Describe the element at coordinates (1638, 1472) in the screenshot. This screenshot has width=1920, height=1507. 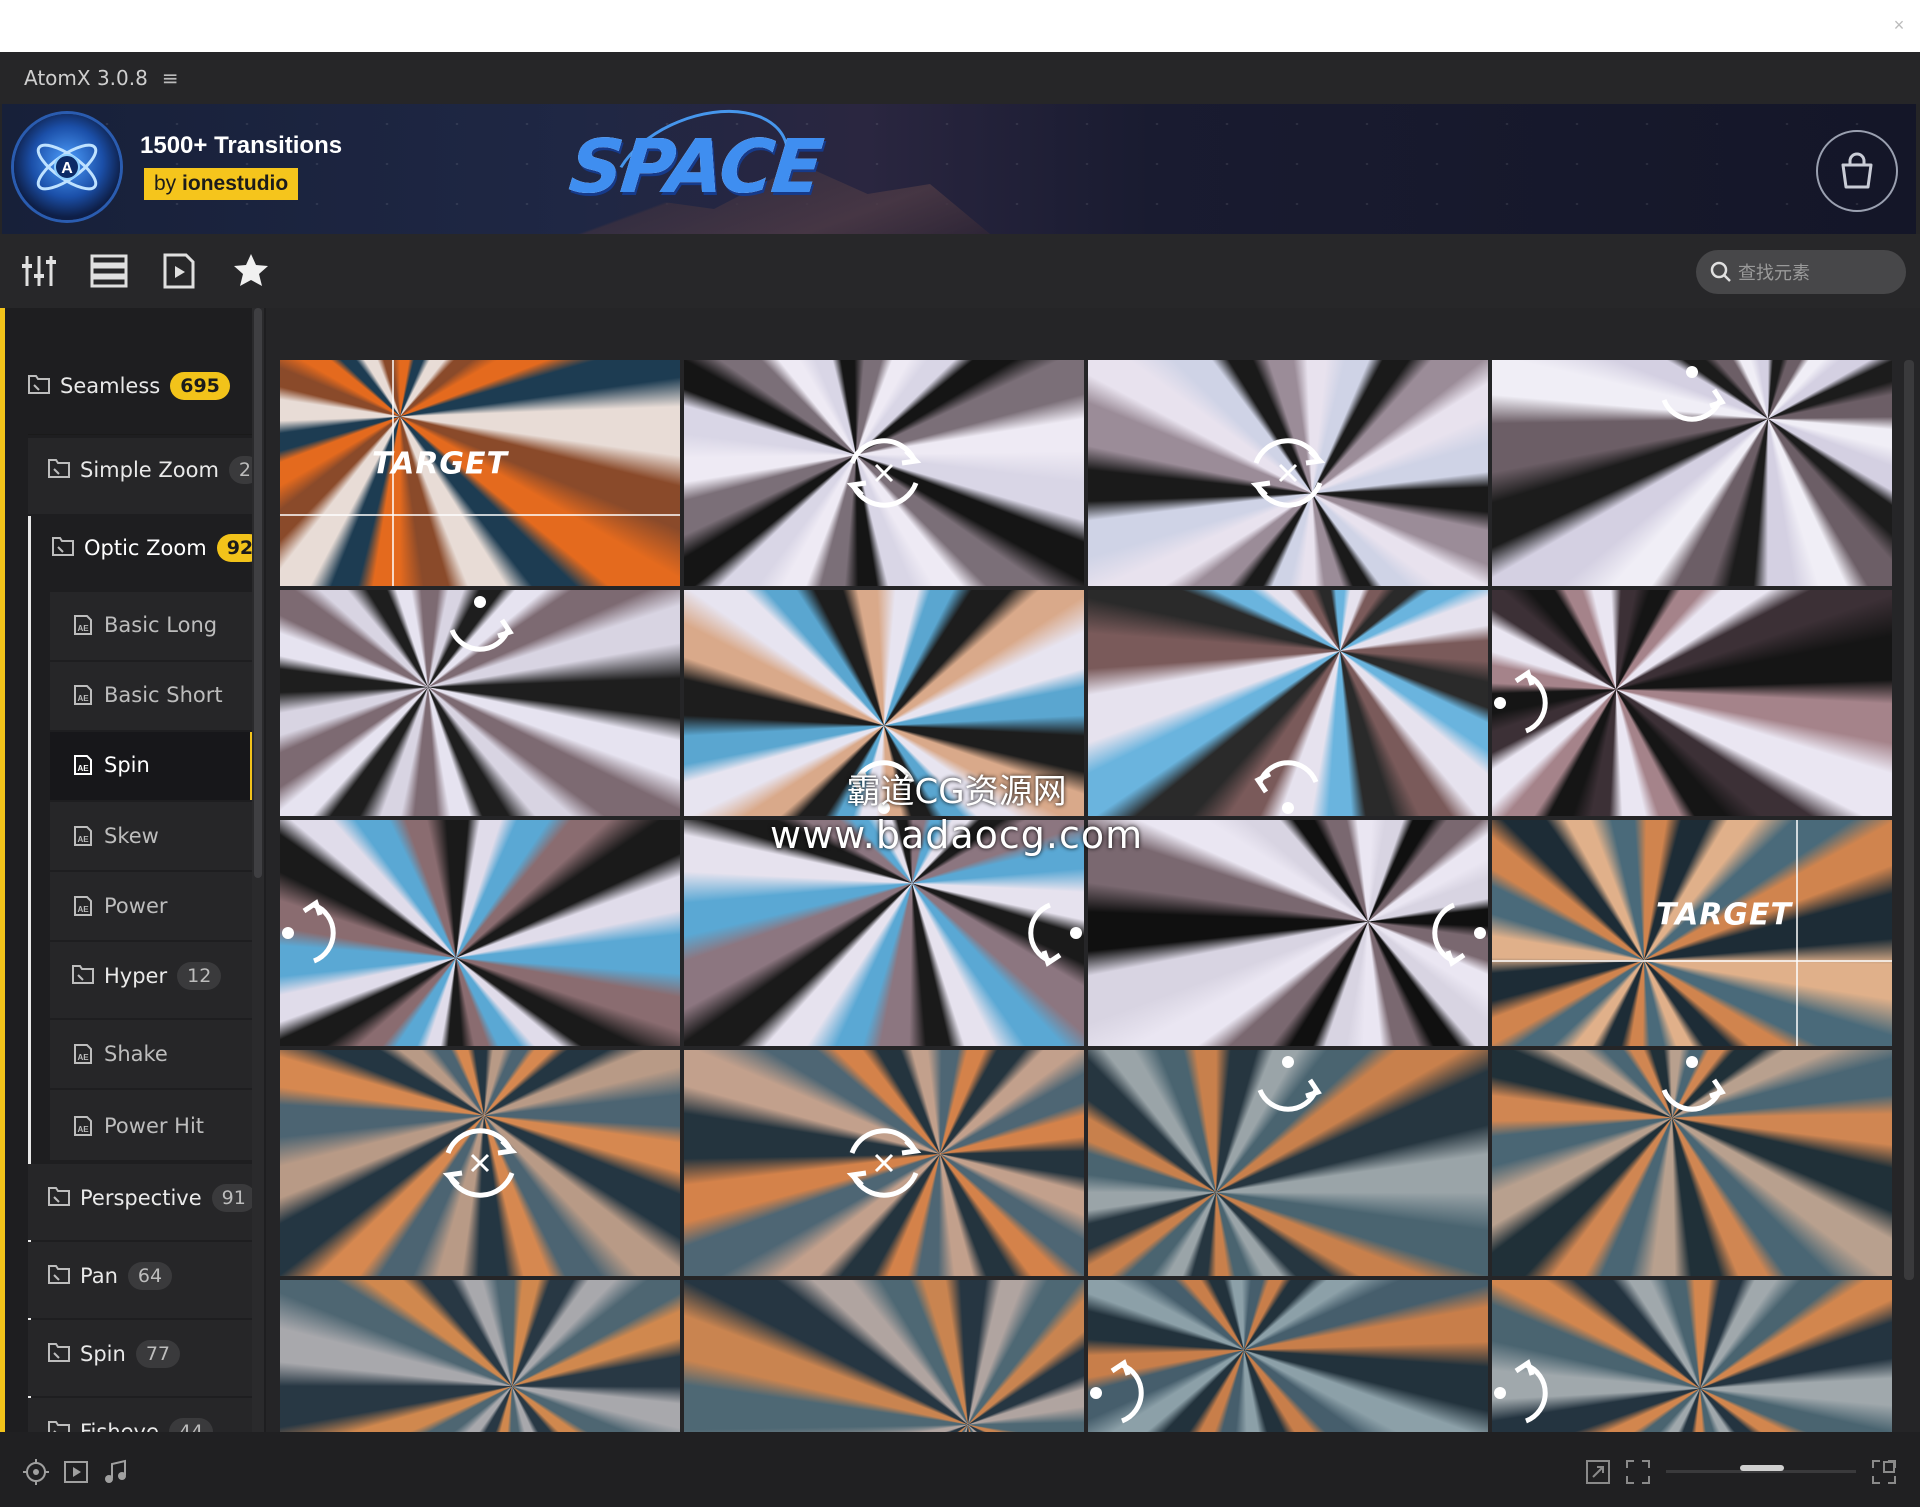
I see `fullscreen-icon` at that location.